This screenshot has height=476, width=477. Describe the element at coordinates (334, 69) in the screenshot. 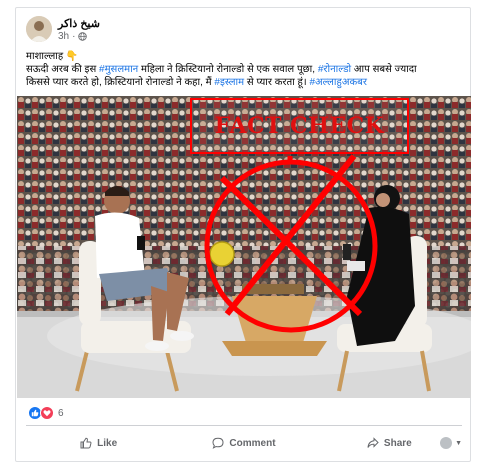

I see `hashtag-link: #रोनाल्डो` at that location.